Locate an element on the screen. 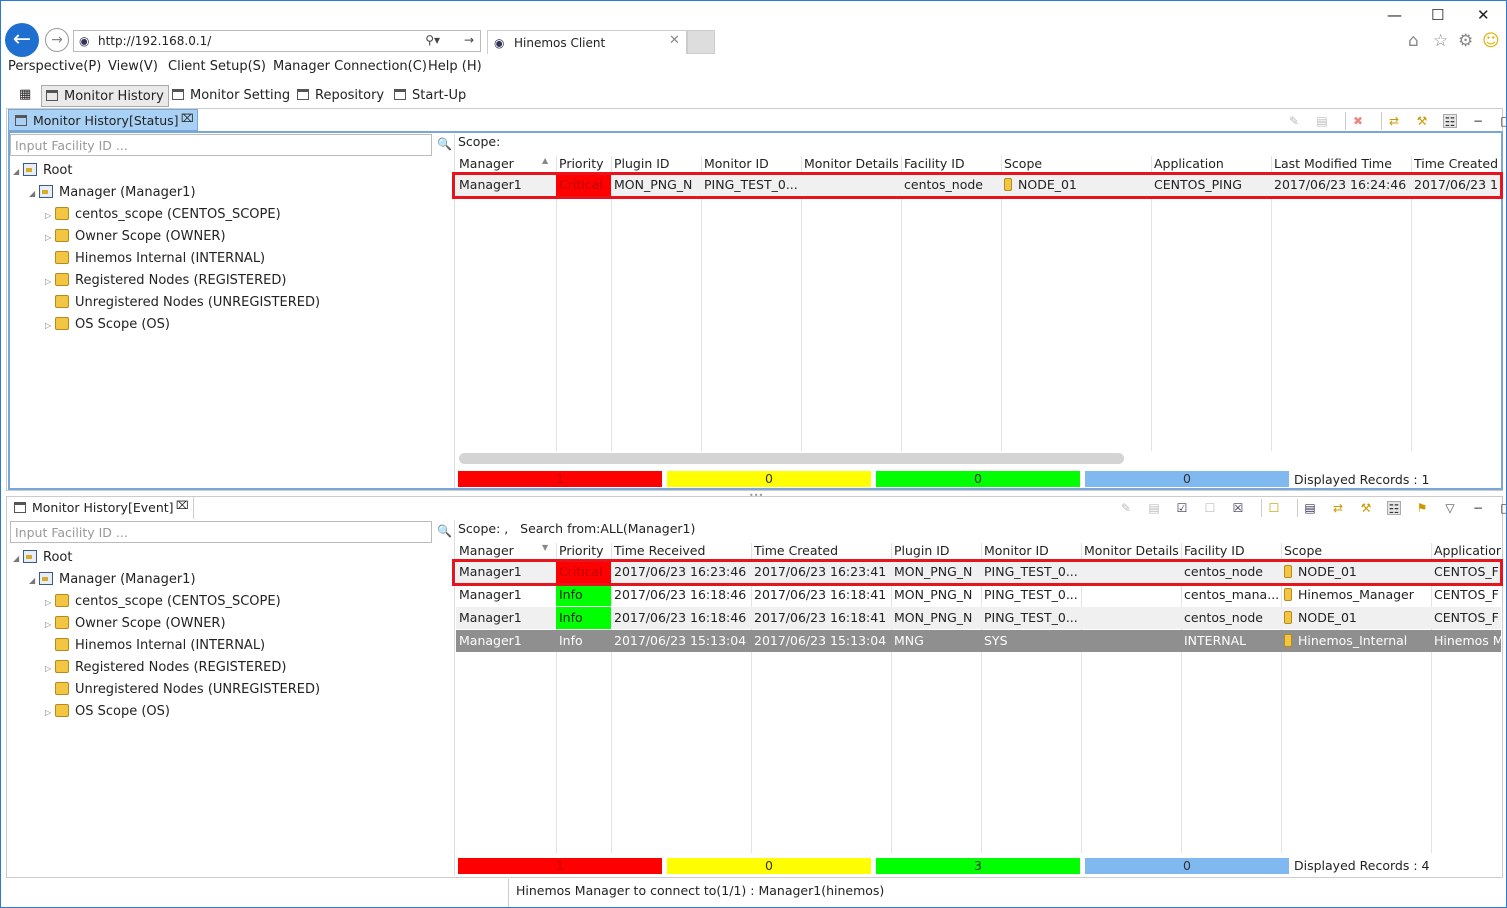  status-view-tab: Monitor History[Status] ⌧ is located at coordinates (103, 120).